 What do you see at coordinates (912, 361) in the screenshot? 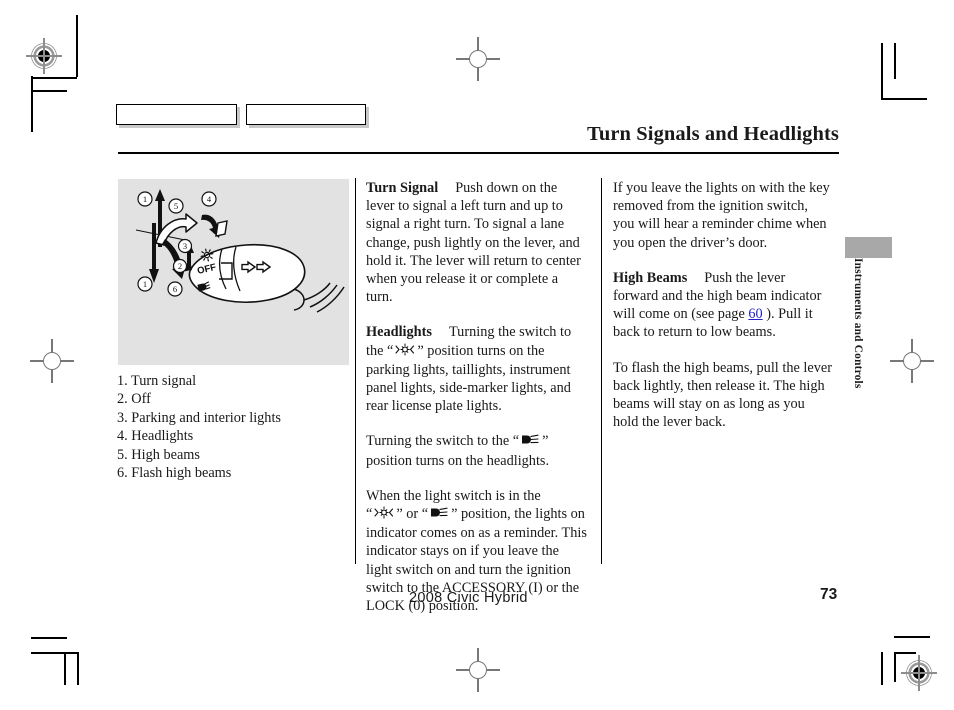
I see `registration-cross-right` at bounding box center [912, 361].